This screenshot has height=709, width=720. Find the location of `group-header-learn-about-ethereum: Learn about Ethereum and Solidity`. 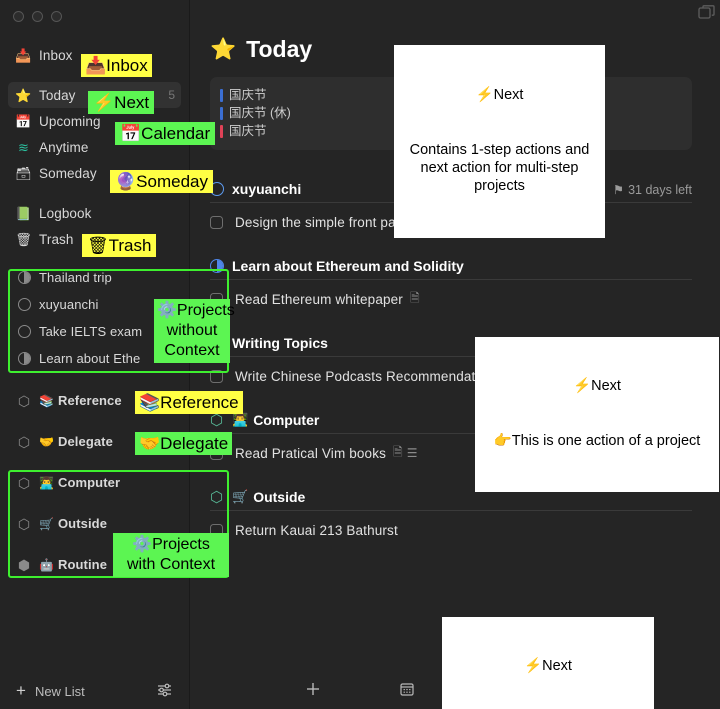

group-header-learn-about-ethereum: Learn about Ethereum and Solidity is located at coordinates (451, 266).